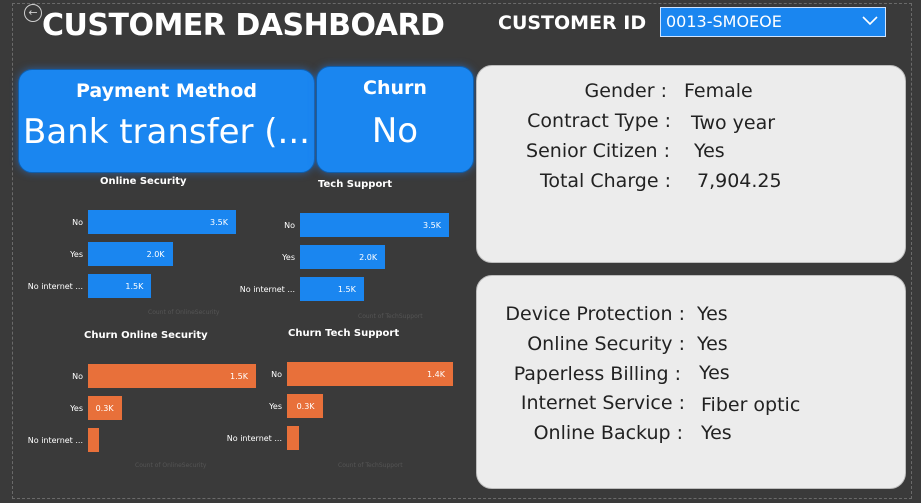 The height and width of the screenshot is (503, 921). I want to click on online-security-value: Yes, so click(712, 344).